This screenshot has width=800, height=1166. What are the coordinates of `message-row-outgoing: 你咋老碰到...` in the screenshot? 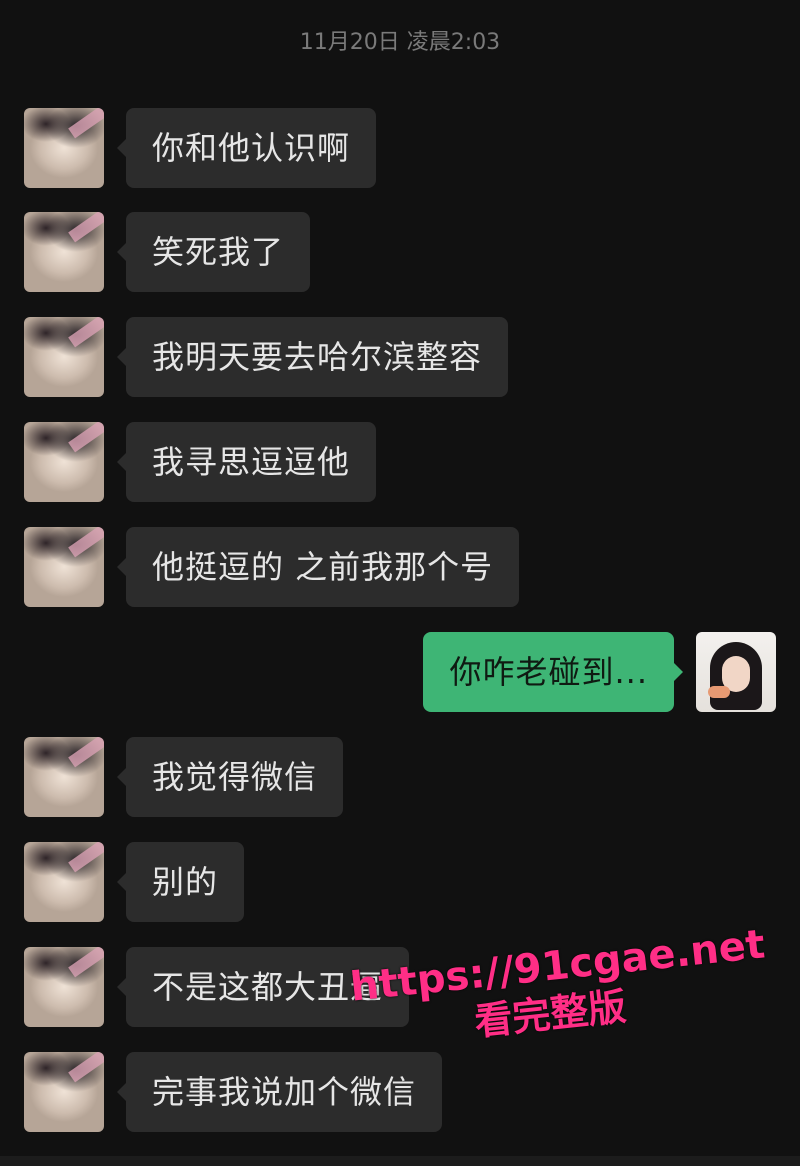 It's located at (400, 673).